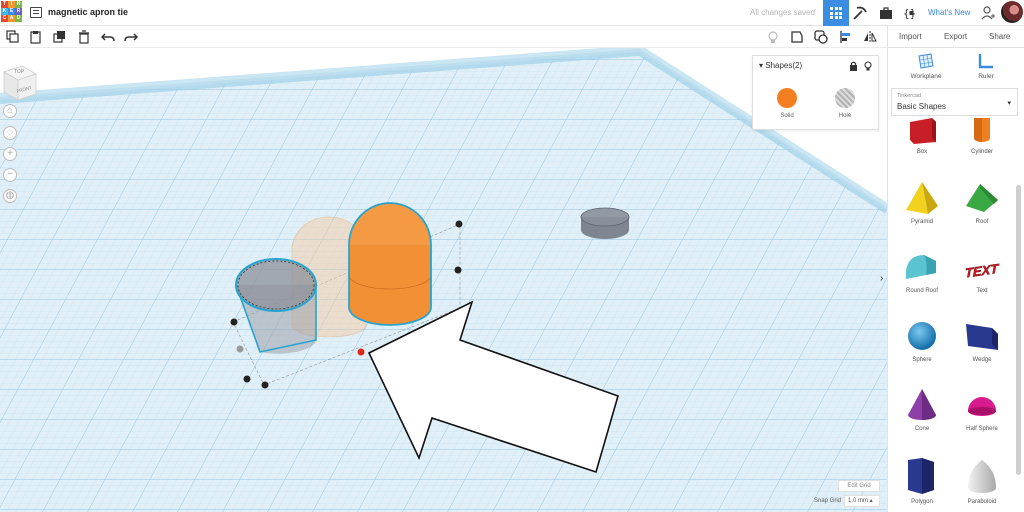  Describe the element at coordinates (986, 76) in the screenshot. I see `ruler-label: Ruler` at that location.